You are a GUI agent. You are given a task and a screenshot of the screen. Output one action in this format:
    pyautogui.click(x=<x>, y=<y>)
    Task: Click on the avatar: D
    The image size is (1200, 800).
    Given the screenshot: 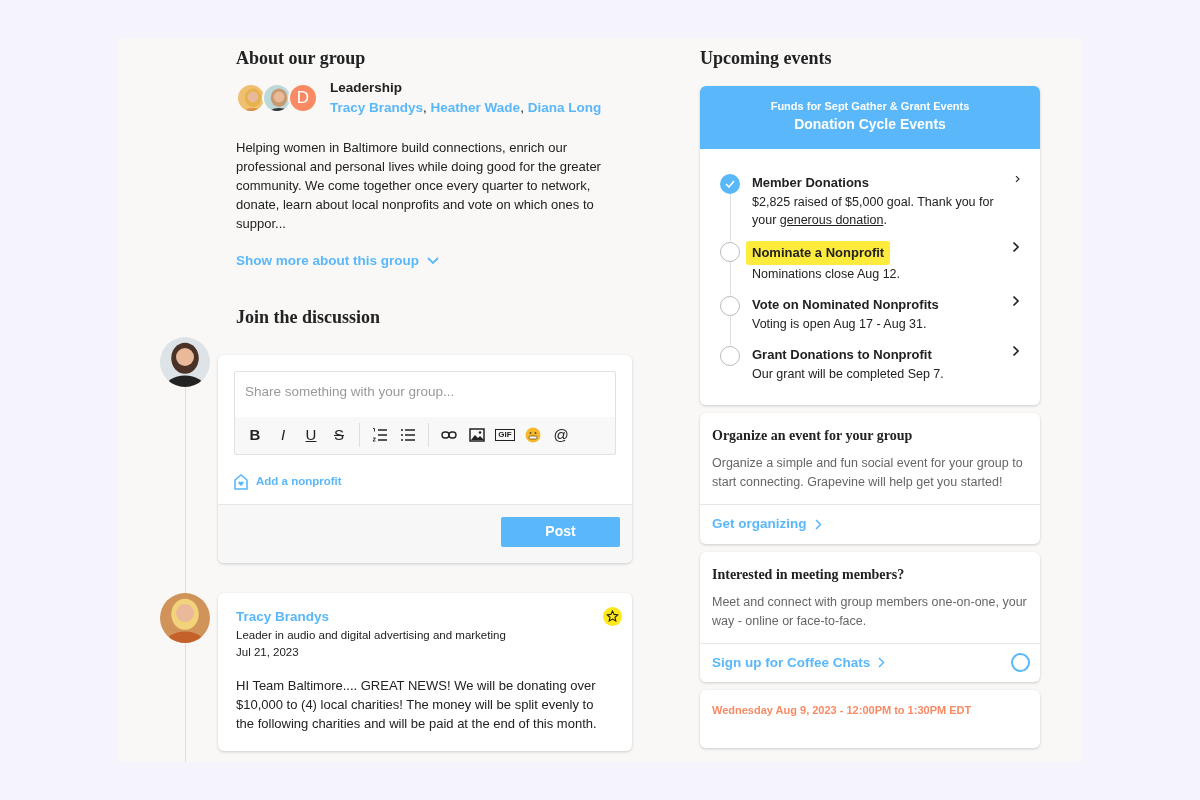 What is the action you would take?
    pyautogui.click(x=303, y=97)
    